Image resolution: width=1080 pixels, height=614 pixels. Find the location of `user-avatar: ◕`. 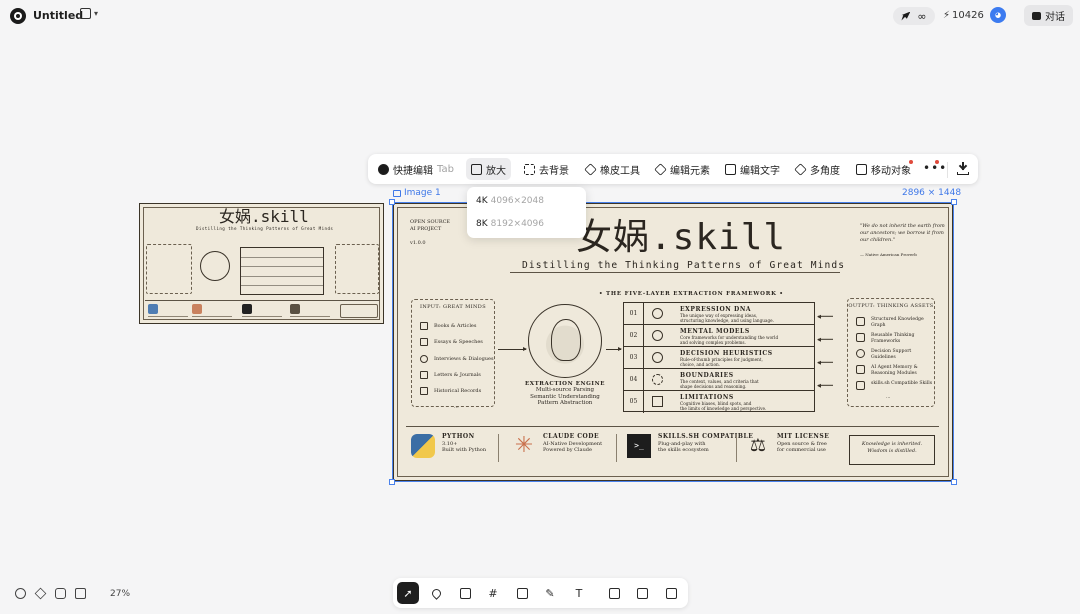

user-avatar: ◕ is located at coordinates (998, 15).